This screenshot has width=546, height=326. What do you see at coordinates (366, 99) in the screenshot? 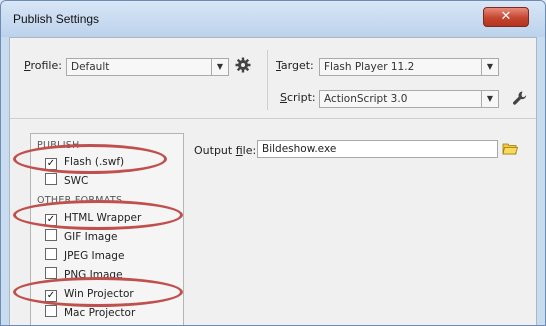
I see `script-value: ActionScript 3.0` at bounding box center [366, 99].